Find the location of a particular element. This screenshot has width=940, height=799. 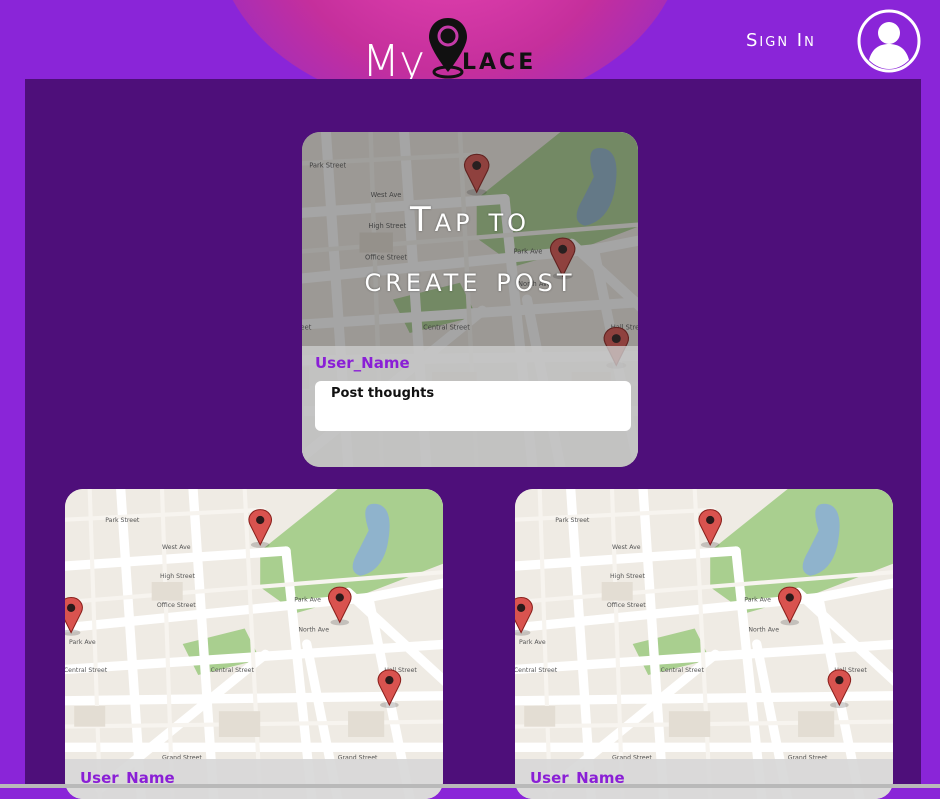

bottom-divider is located at coordinates (470, 786).